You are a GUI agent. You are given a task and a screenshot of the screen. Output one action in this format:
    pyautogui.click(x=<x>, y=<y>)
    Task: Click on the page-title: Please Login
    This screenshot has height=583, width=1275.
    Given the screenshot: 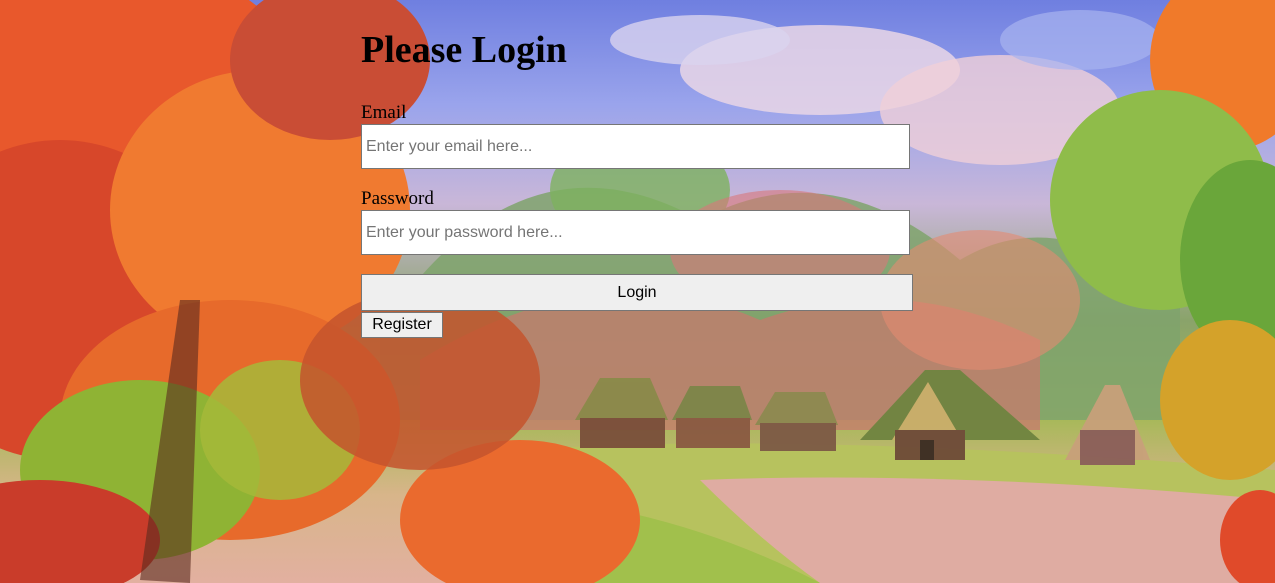 What is the action you would take?
    pyautogui.click(x=464, y=50)
    